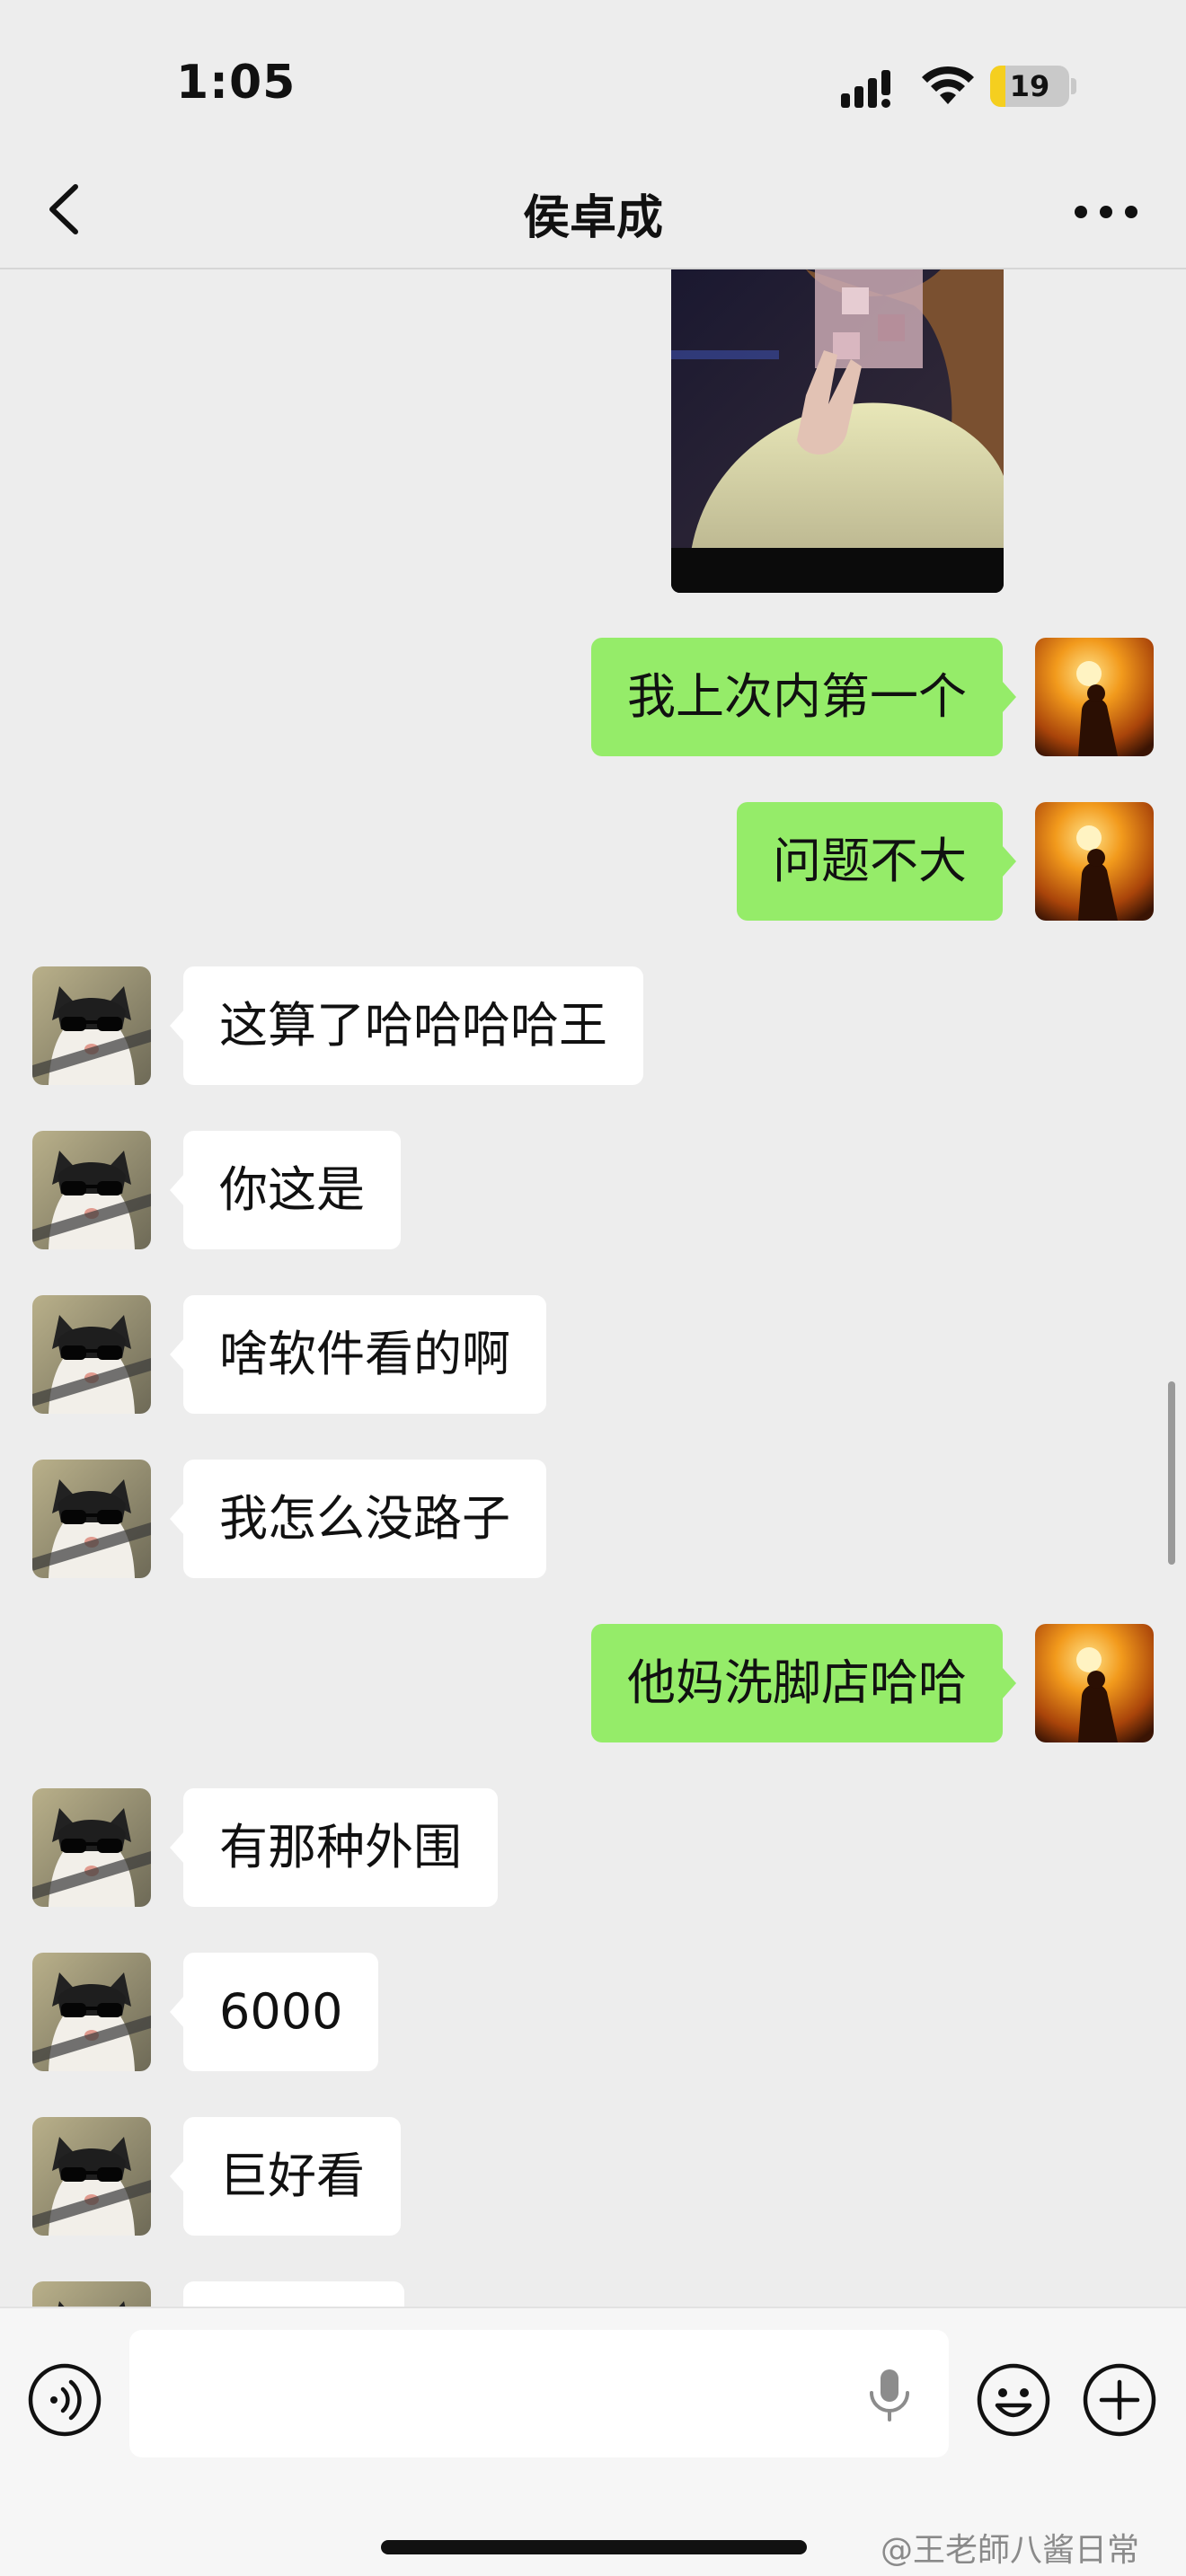 Image resolution: width=1186 pixels, height=2576 pixels. Describe the element at coordinates (1013, 2400) in the screenshot. I see `smiley-icon` at that location.